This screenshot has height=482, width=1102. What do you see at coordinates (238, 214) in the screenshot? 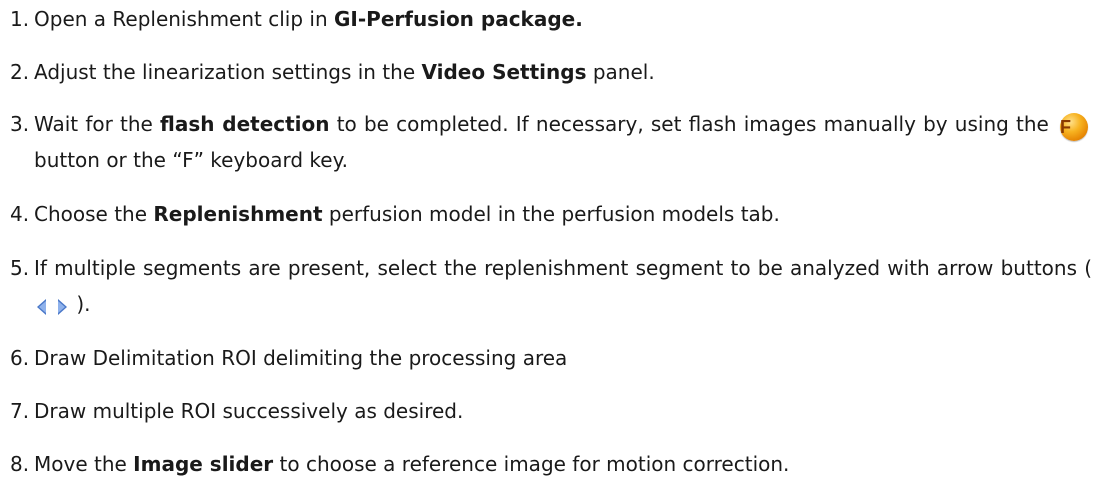
I see `model-name: Replenishment` at bounding box center [238, 214].